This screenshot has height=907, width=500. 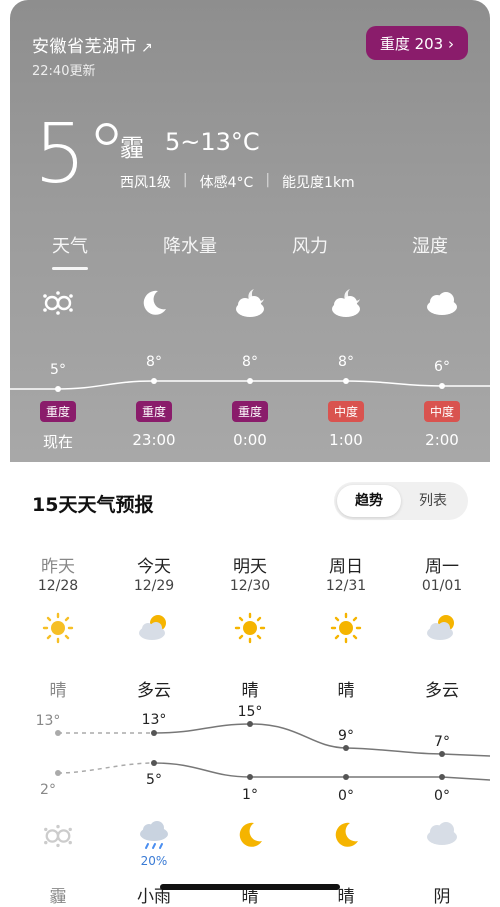 I want to click on precip-chance: 20%, so click(x=154, y=861).